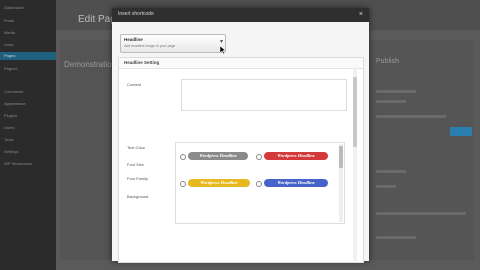 The height and width of the screenshot is (270, 480). What do you see at coordinates (137, 178) in the screenshot?
I see `font-family-label: Font Family` at bounding box center [137, 178].